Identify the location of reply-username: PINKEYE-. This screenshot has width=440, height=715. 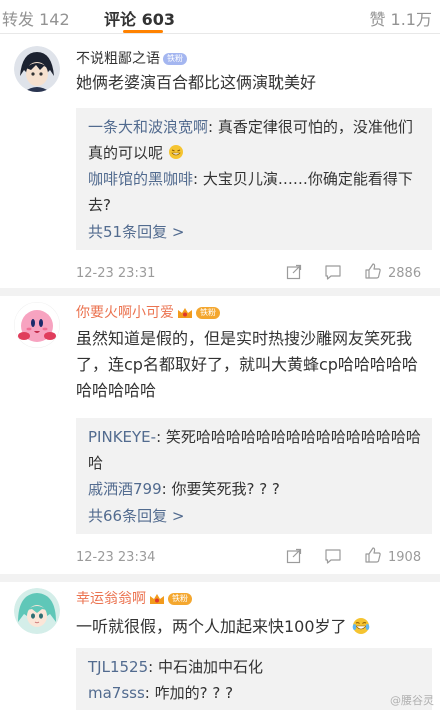
(122, 437).